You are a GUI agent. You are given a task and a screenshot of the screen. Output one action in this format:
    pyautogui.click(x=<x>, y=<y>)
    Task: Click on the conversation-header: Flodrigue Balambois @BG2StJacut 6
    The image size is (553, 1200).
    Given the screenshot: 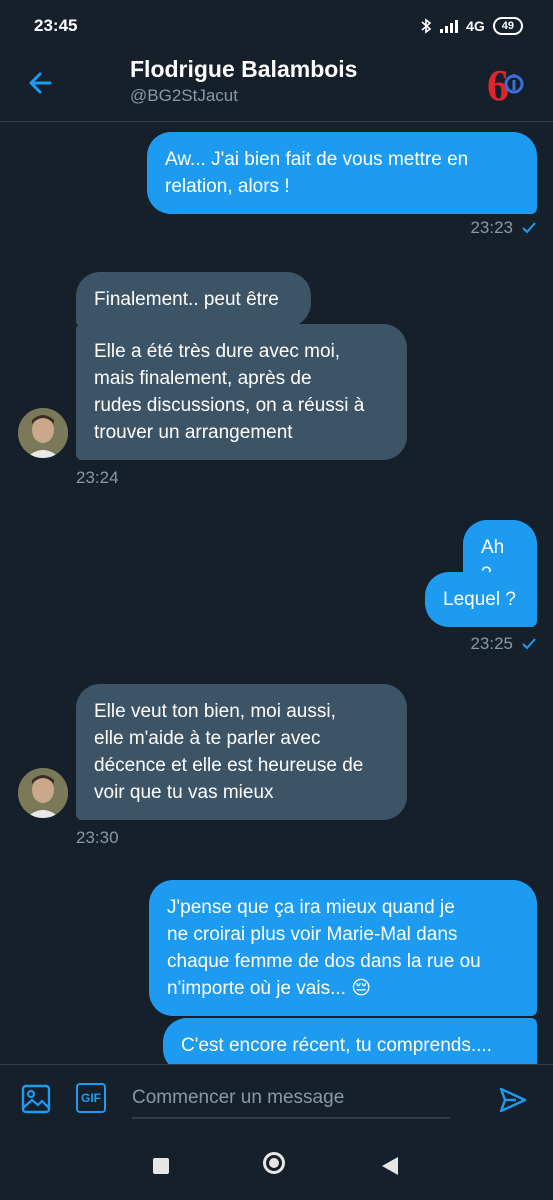 What is the action you would take?
    pyautogui.click(x=276, y=87)
    